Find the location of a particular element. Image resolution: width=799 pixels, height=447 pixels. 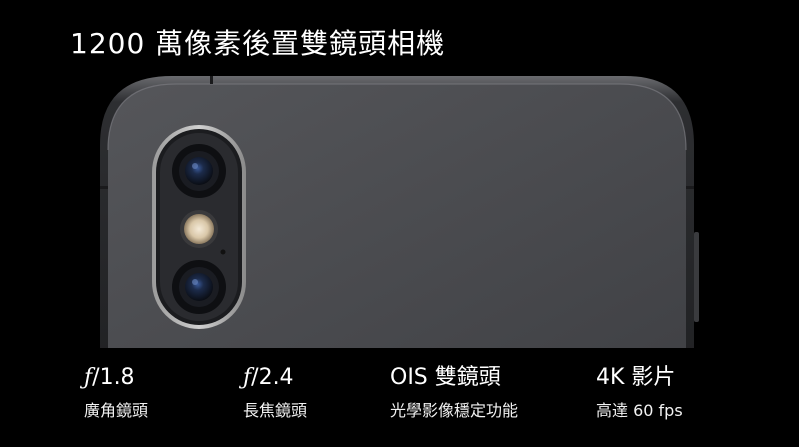

spec-ois: OIS 雙鏡頭 光學影像穩定功能 is located at coordinates (454, 393).